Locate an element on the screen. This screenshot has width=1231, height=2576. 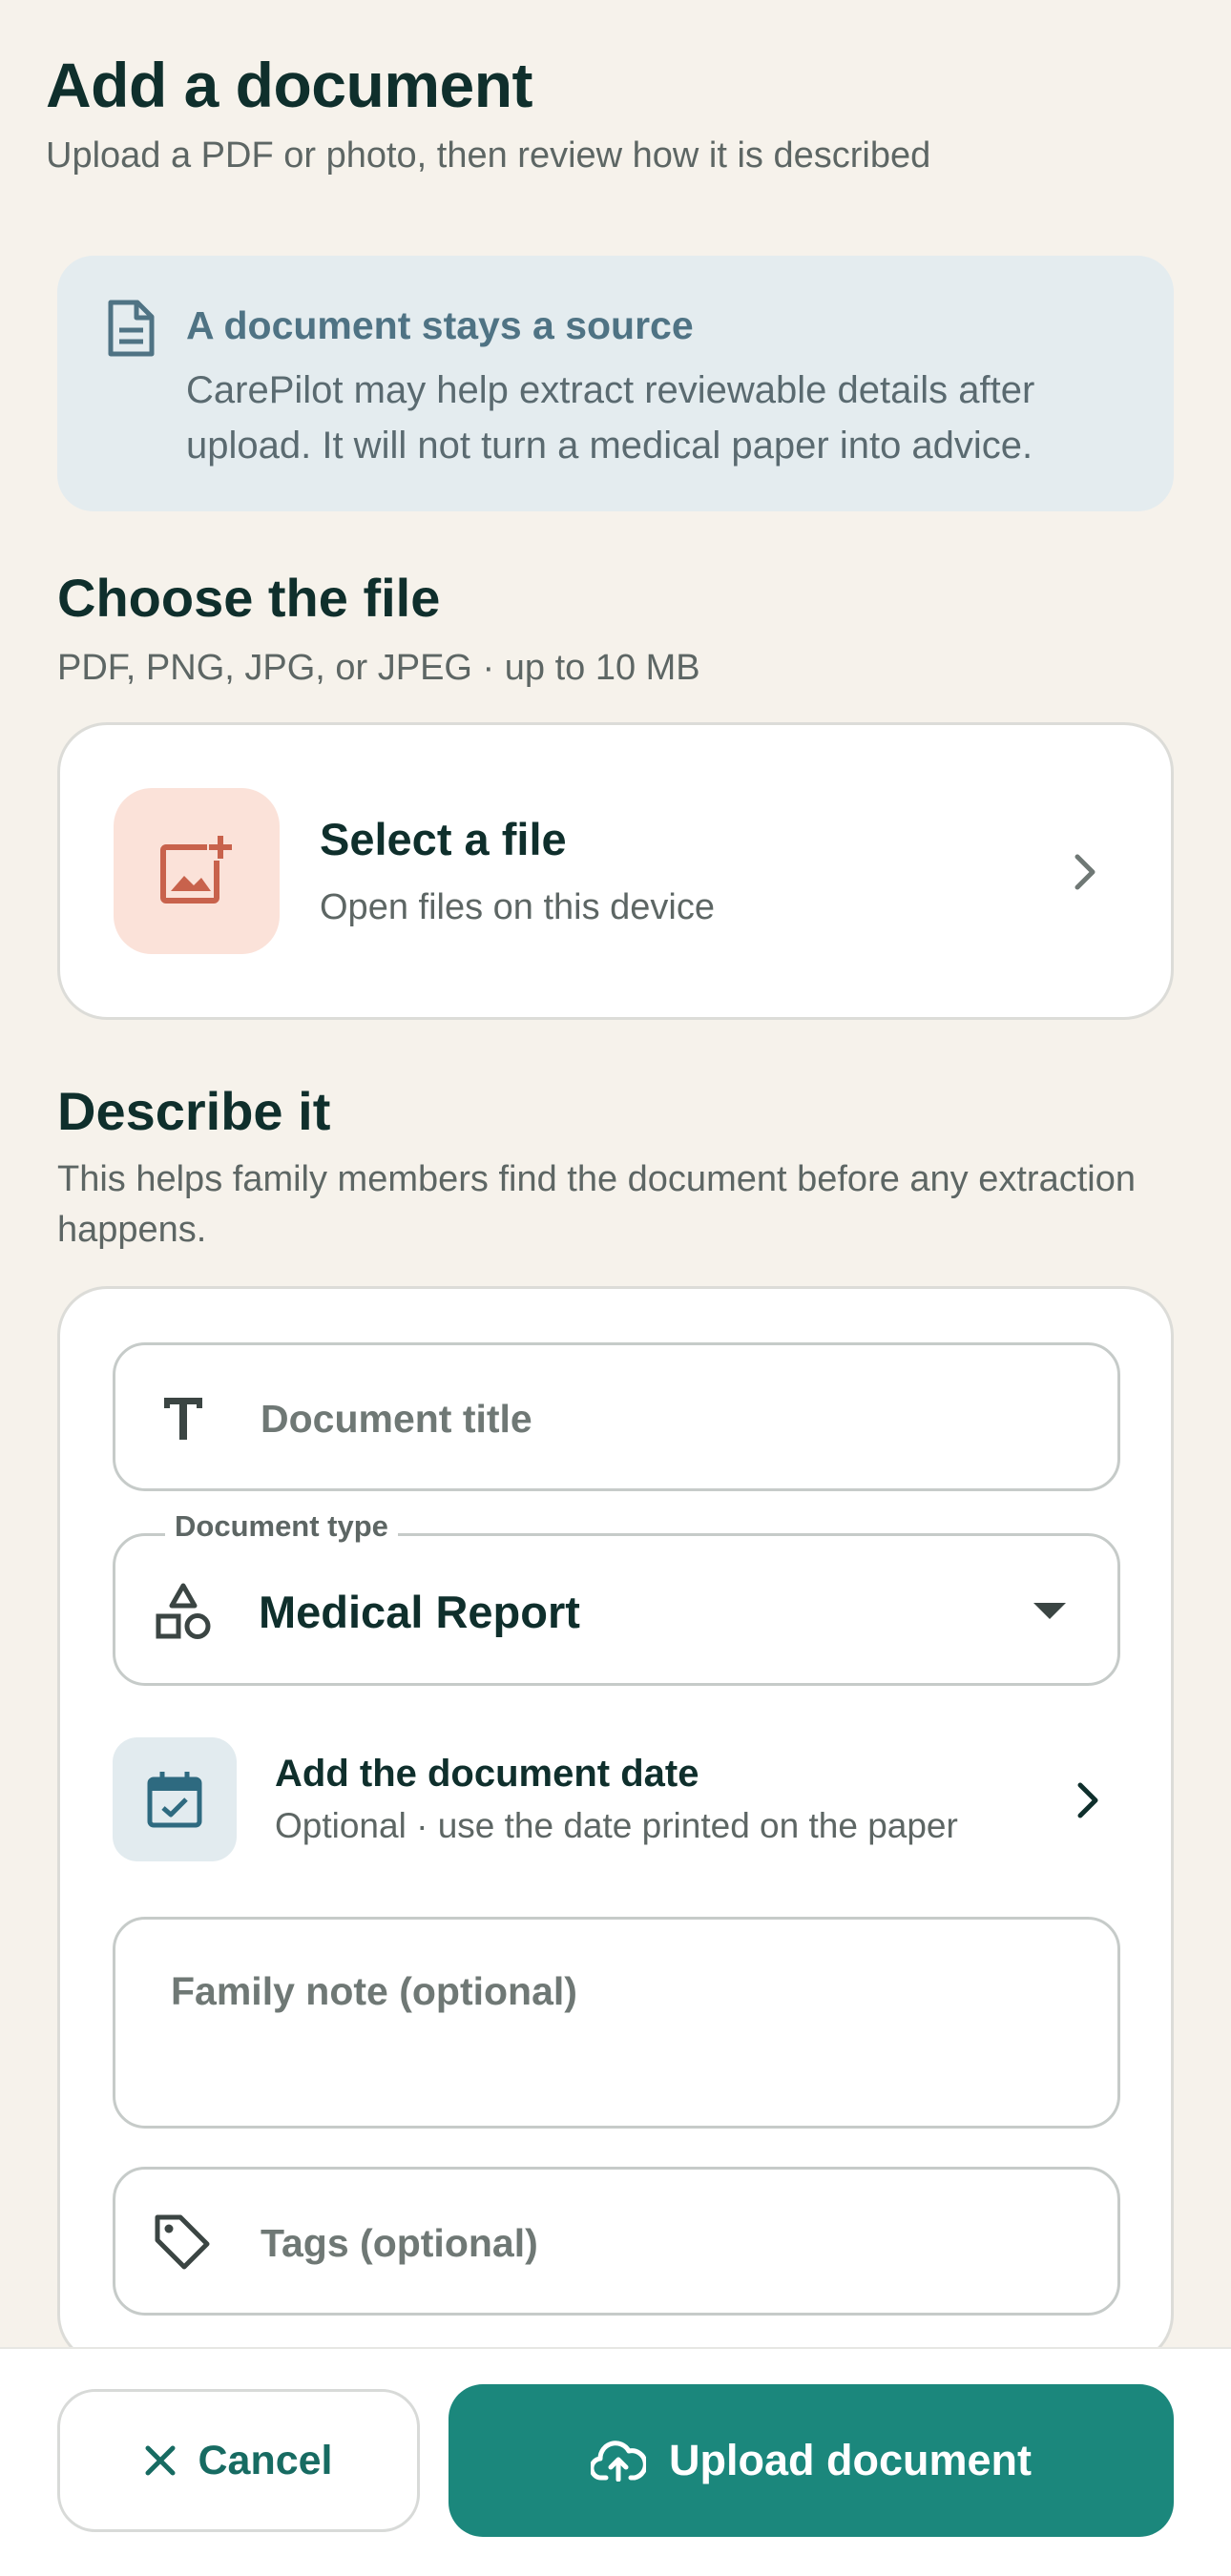
document-icon is located at coordinates (131, 328).